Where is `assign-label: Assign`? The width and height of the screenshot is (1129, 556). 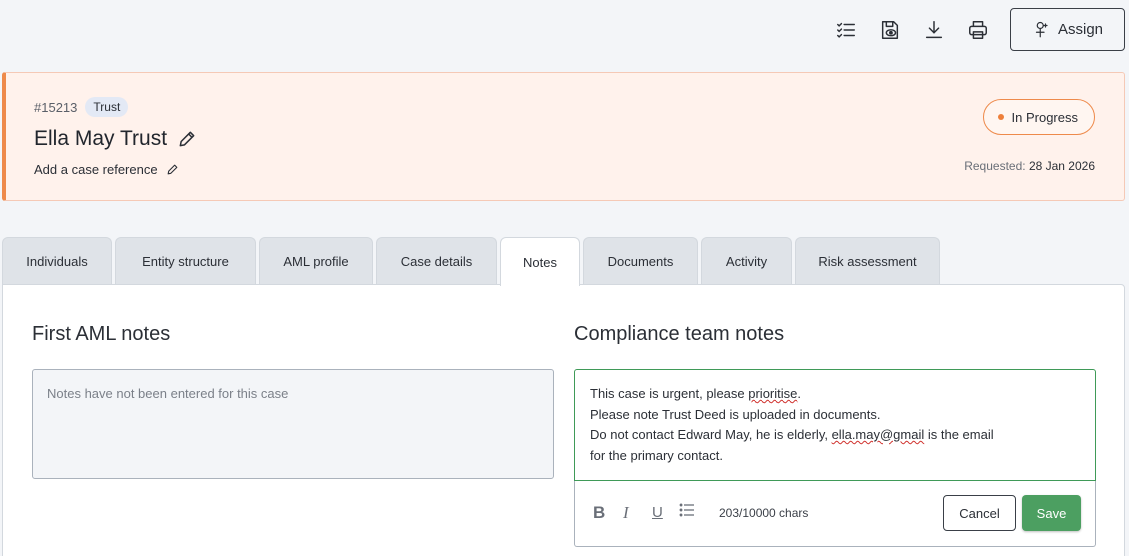
assign-label: Assign is located at coordinates (1080, 29).